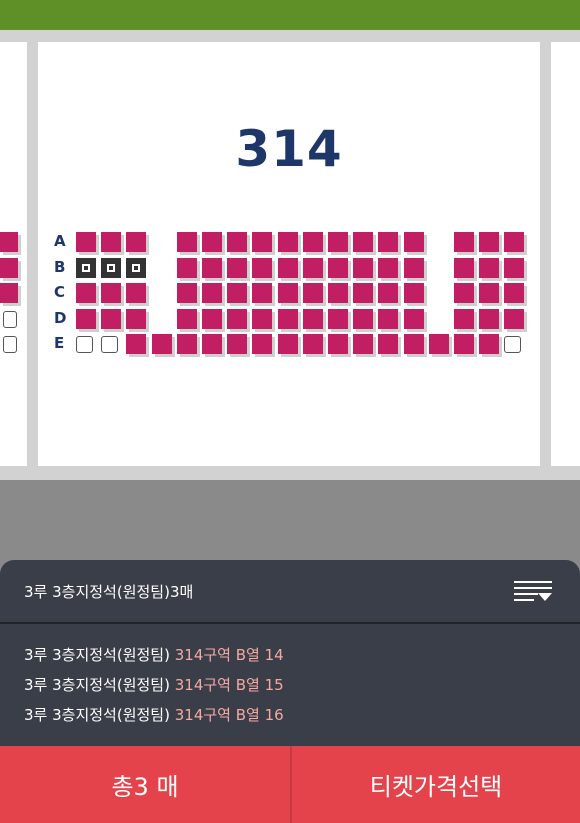  Describe the element at coordinates (109, 592) in the screenshot. I see `selection-summary-title: 3루 3층지정석(원정팀)3매` at that location.